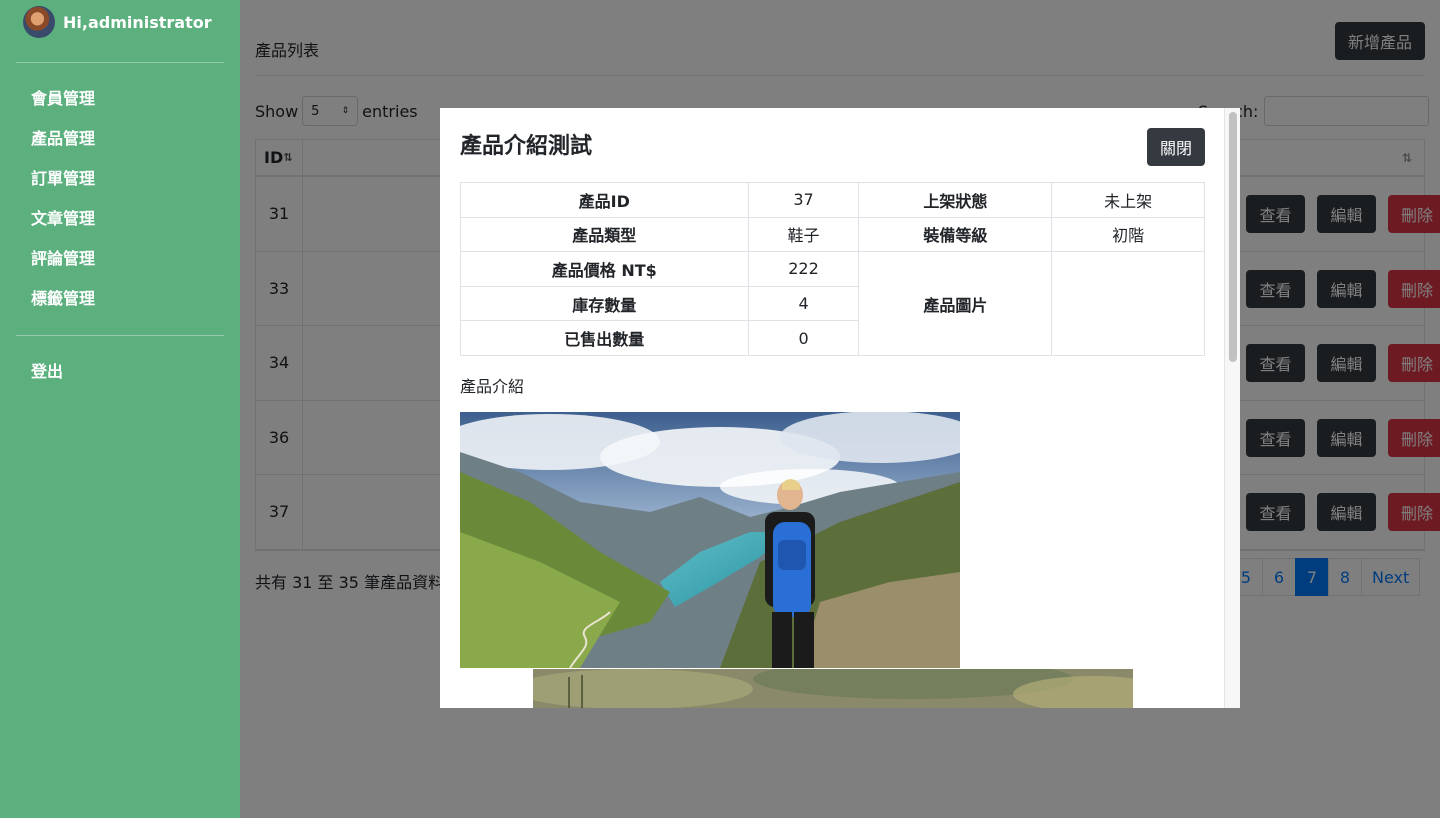 The width and height of the screenshot is (1440, 818). What do you see at coordinates (803, 200) in the screenshot?
I see `id-value: 37` at bounding box center [803, 200].